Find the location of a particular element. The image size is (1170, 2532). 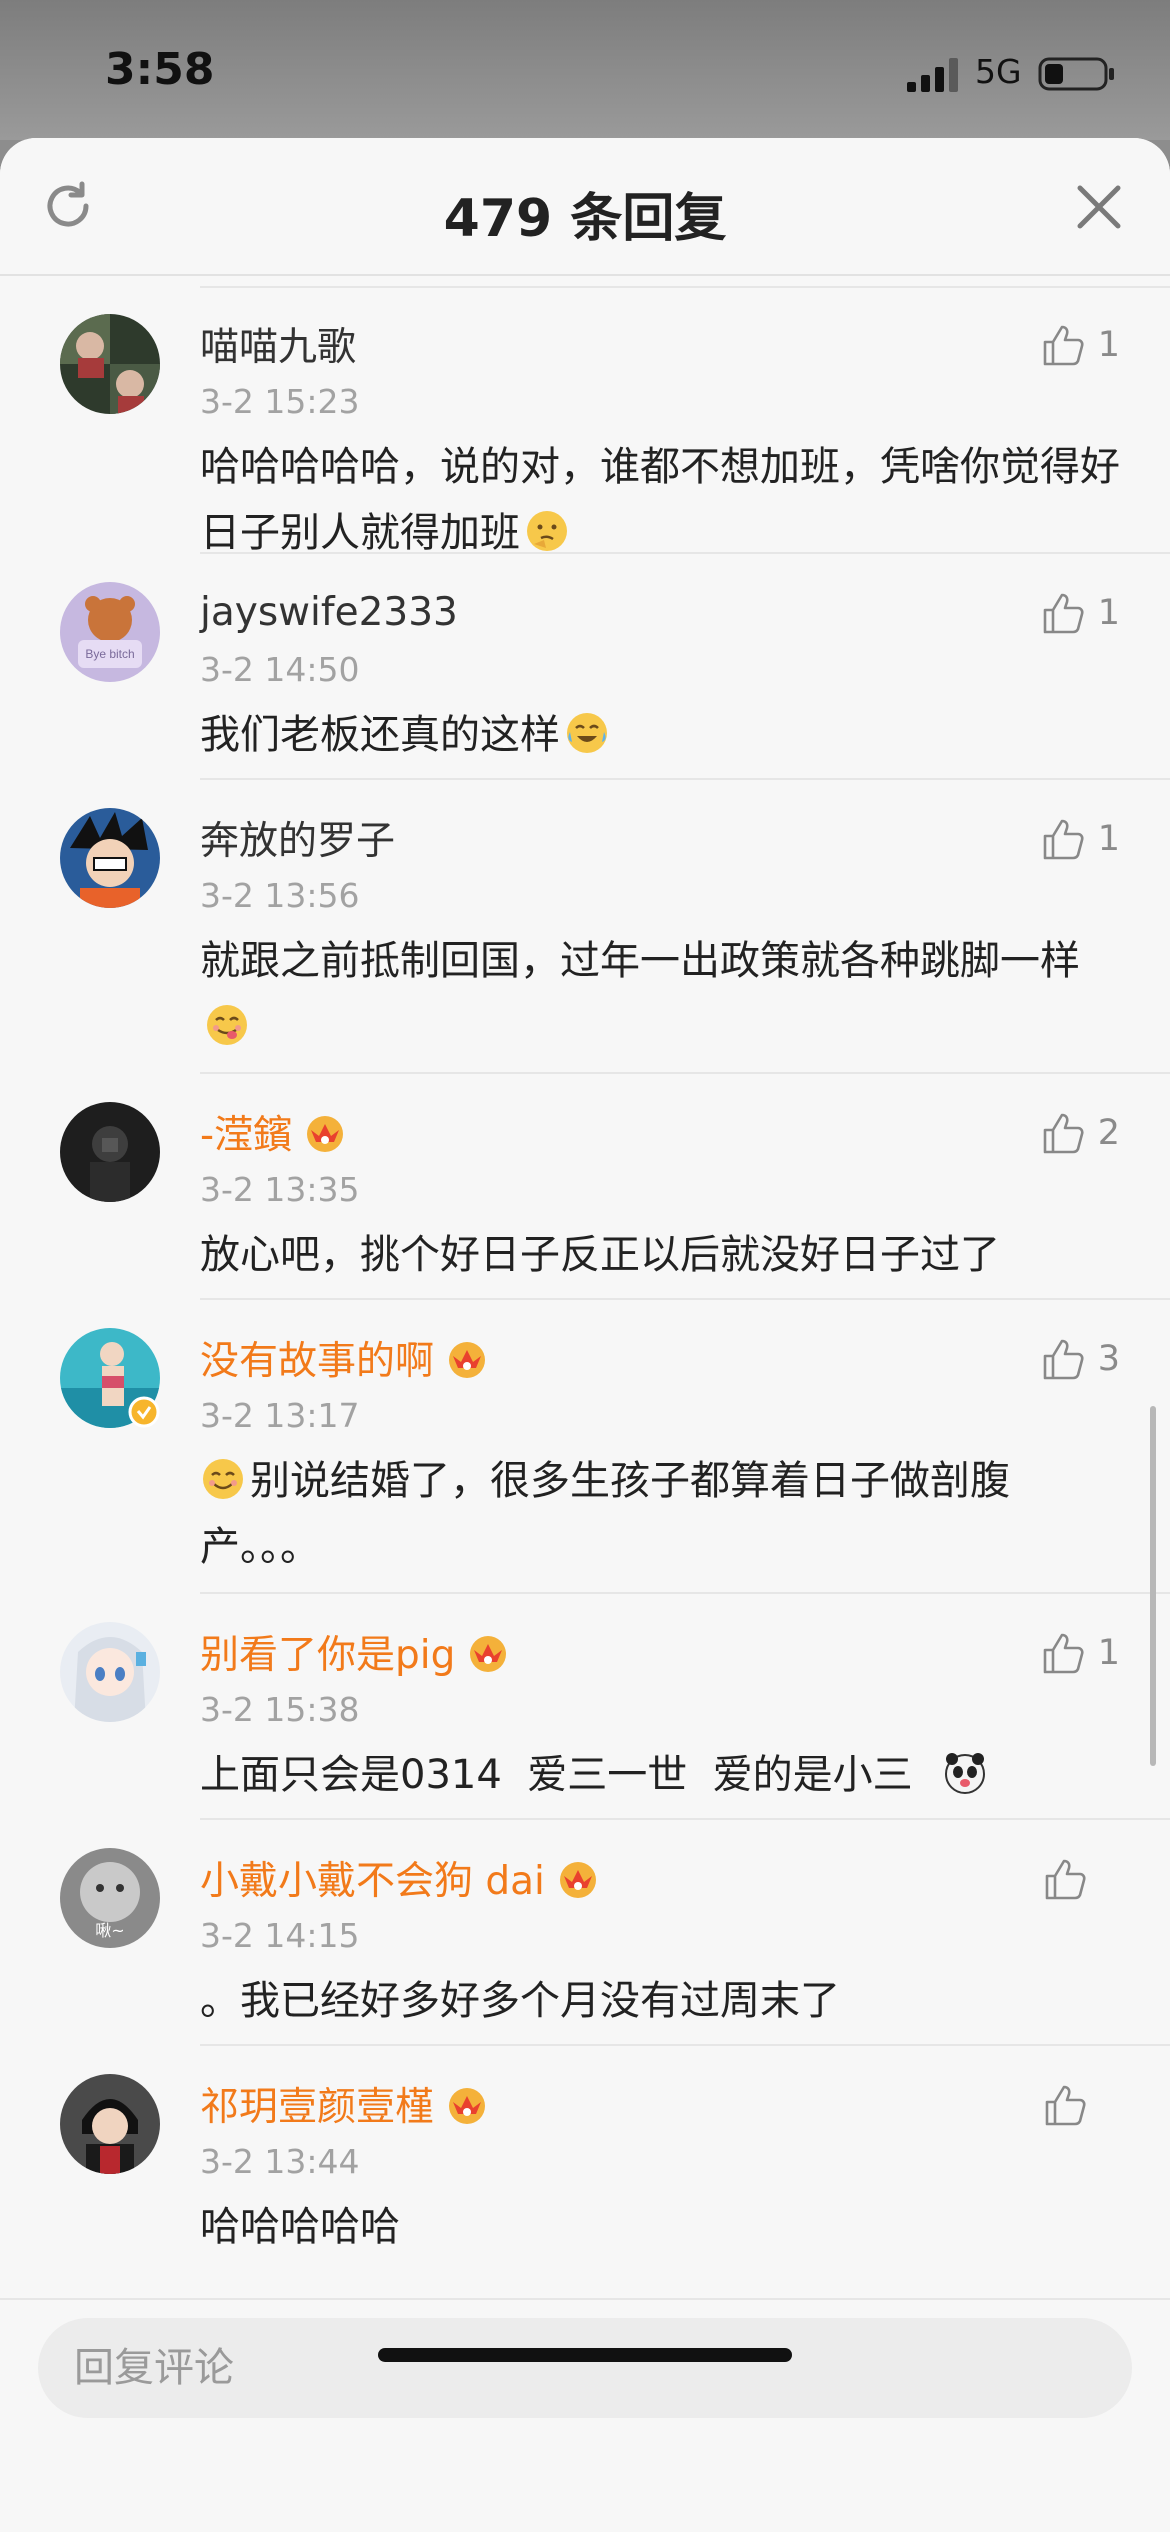

comment-text: 哈哈哈哈哈，说的对，谁都不想加班，凭啥你觉得好日子别人就得加班 is located at coordinates (660, 500).